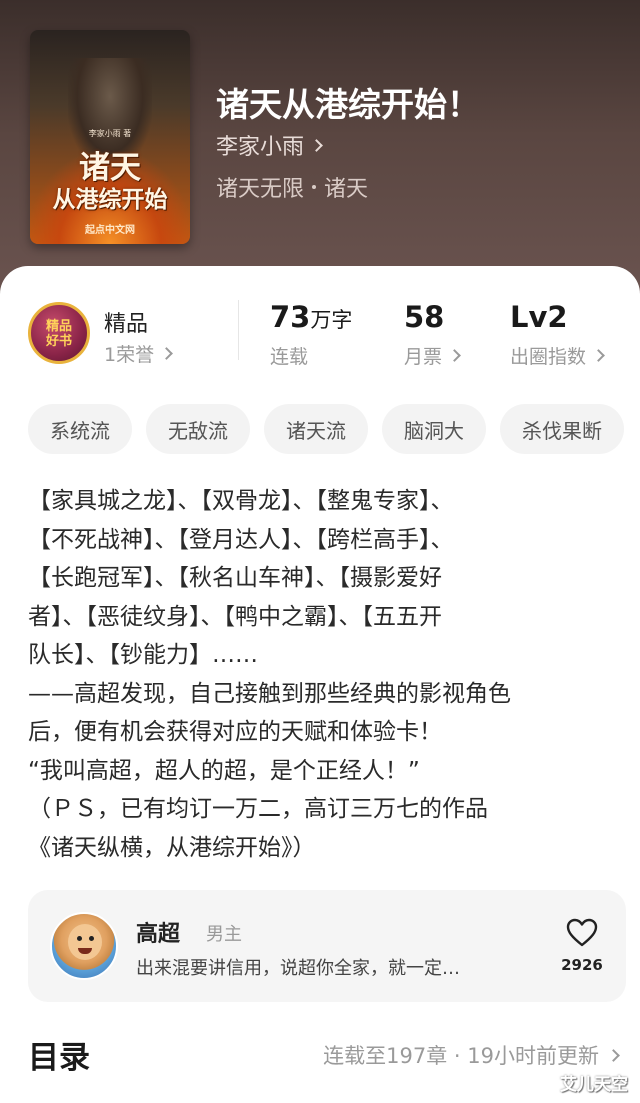  Describe the element at coordinates (424, 317) in the screenshot. I see `monthly-tickets-count: 58` at that location.